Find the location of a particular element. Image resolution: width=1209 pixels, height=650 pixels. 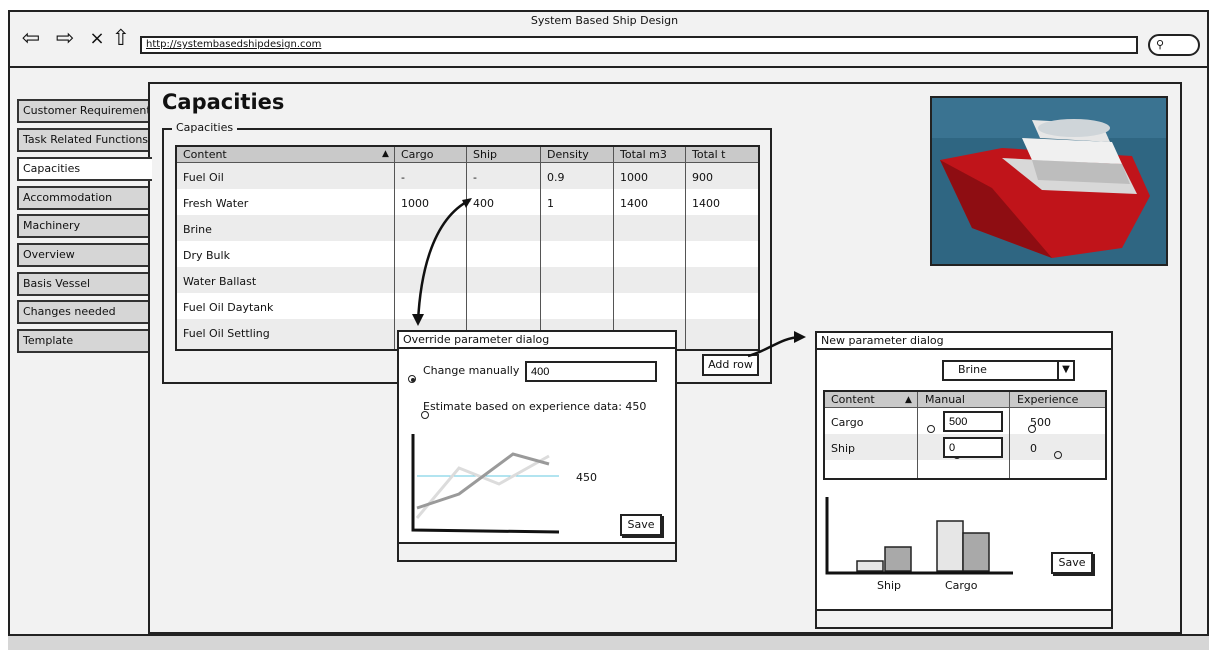

cargo-manual-input is located at coordinates (973, 421).